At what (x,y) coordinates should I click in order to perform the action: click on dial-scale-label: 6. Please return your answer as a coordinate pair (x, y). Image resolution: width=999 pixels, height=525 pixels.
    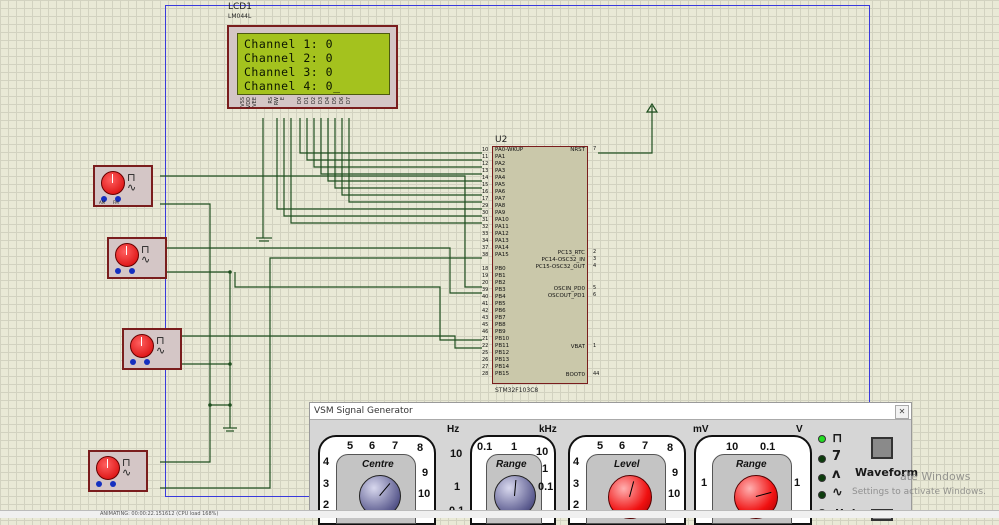
    Looking at the image, I should click on (372, 446).